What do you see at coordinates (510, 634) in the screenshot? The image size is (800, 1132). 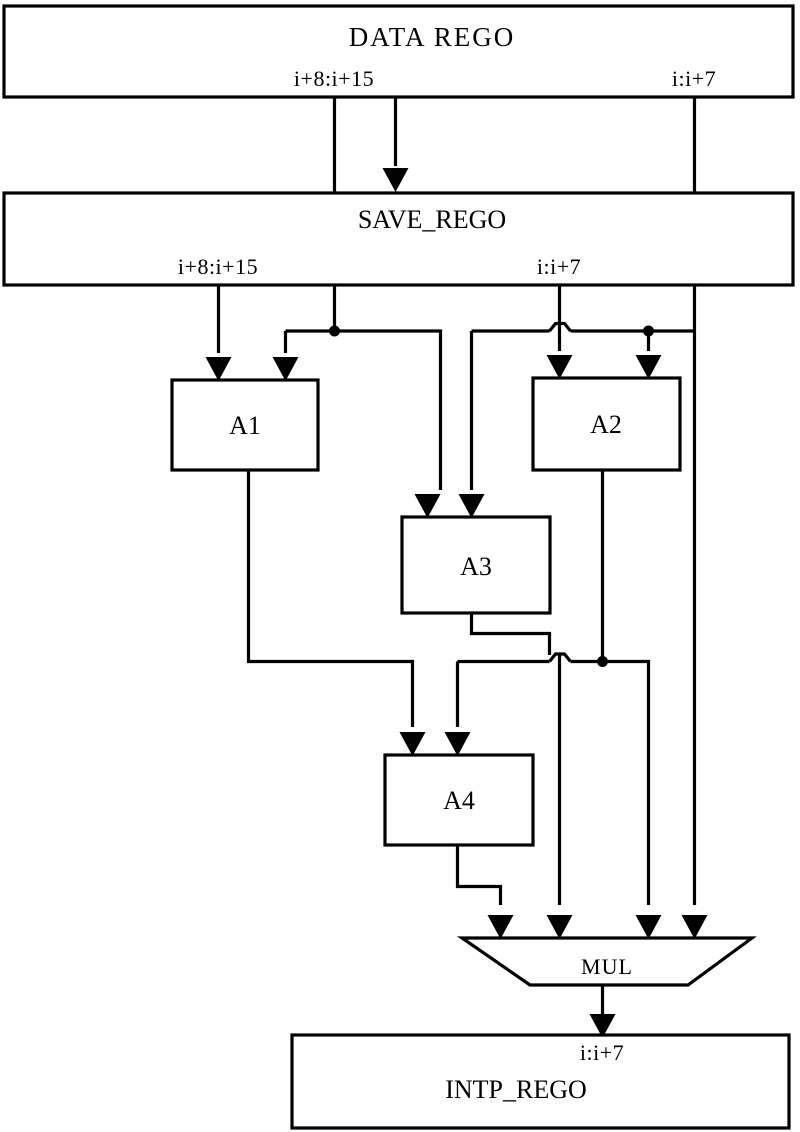 I see `wire-a3-out-stub` at bounding box center [510, 634].